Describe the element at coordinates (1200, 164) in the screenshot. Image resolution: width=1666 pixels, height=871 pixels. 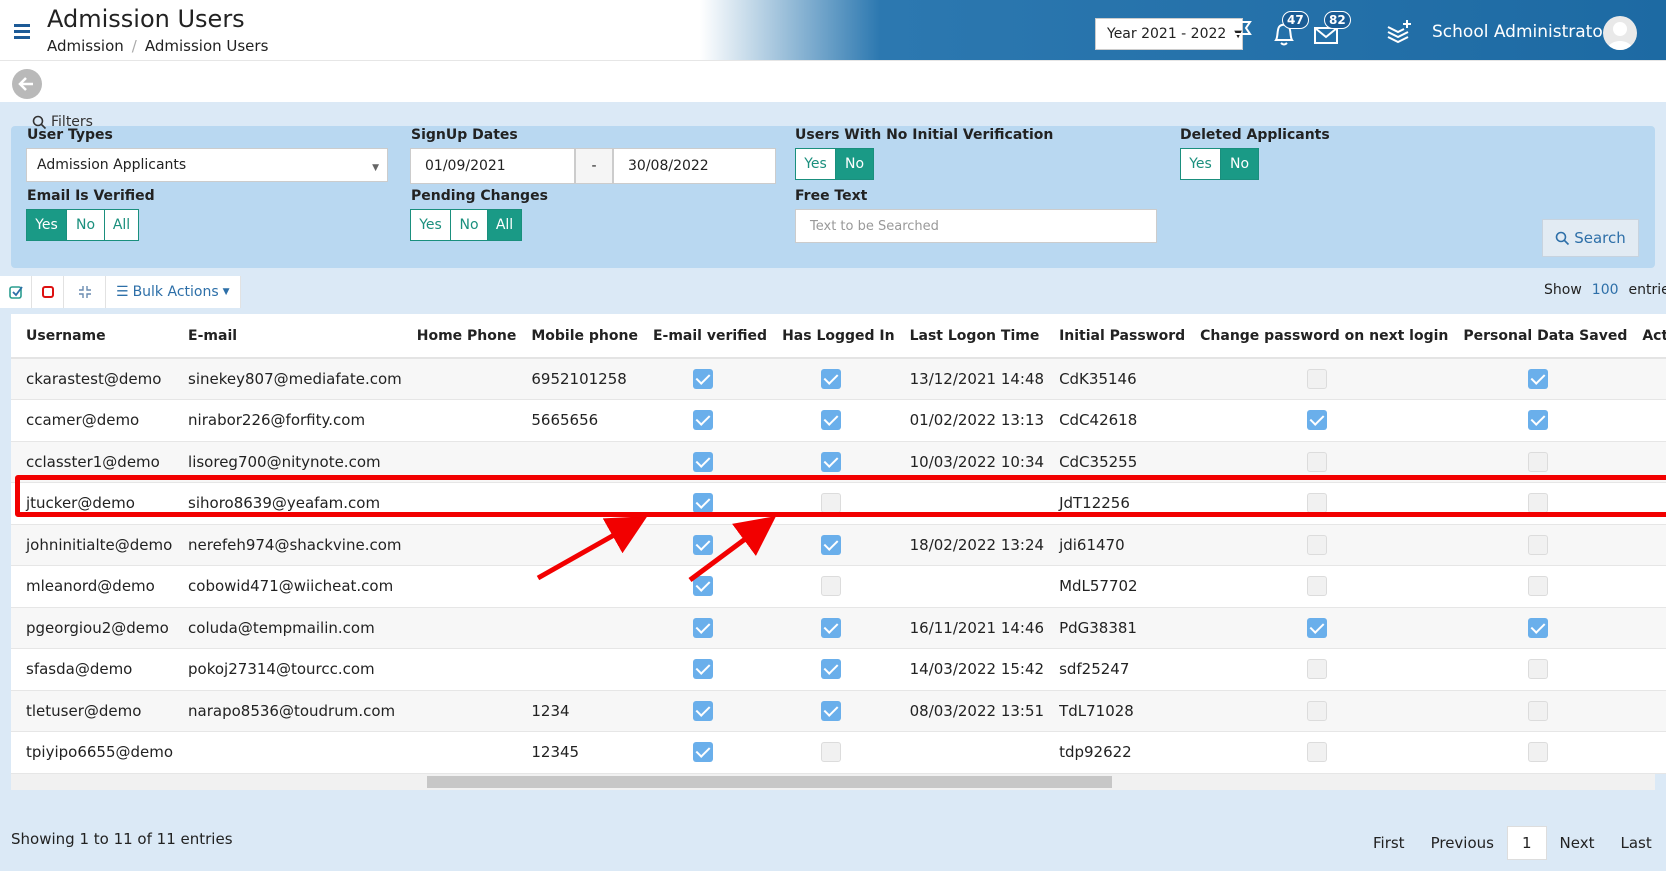
I see `deleted-yes-button: Yes` at that location.